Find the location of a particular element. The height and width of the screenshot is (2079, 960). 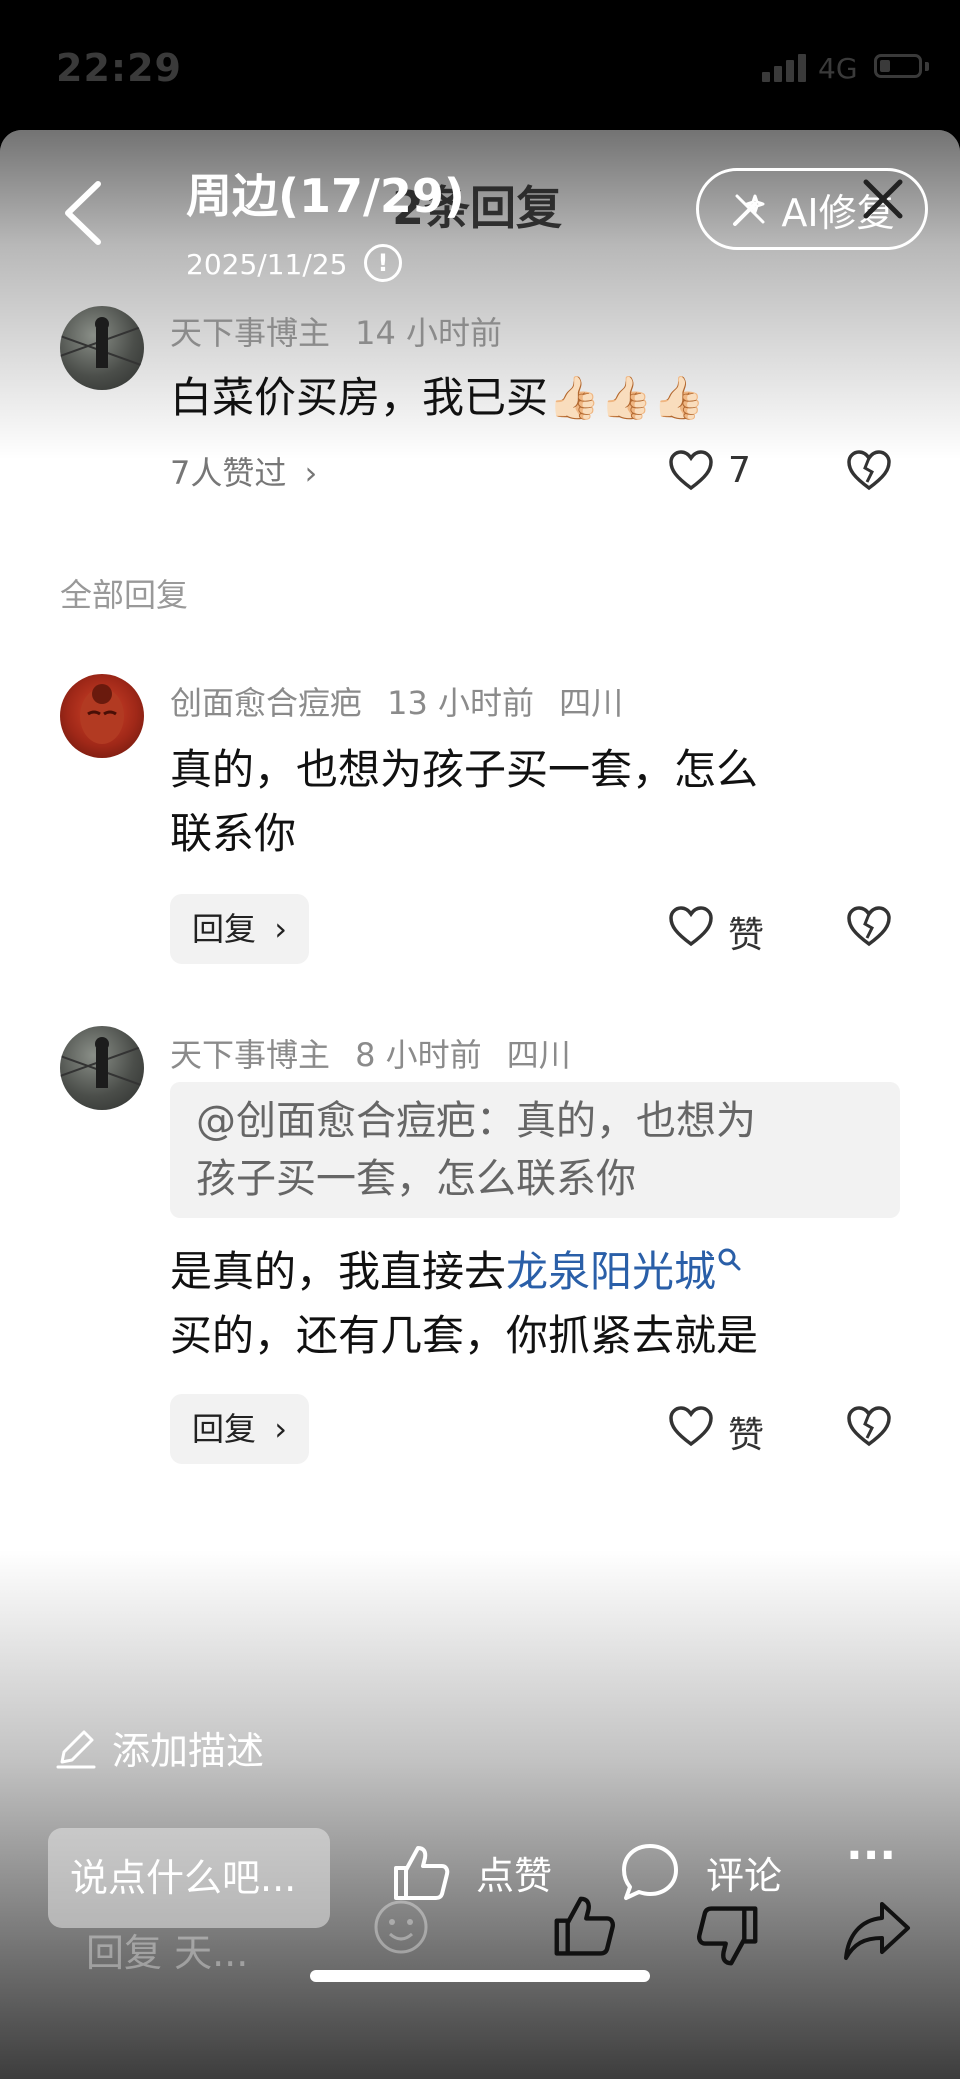

comment-bubble-icon is located at coordinates (650, 1872).